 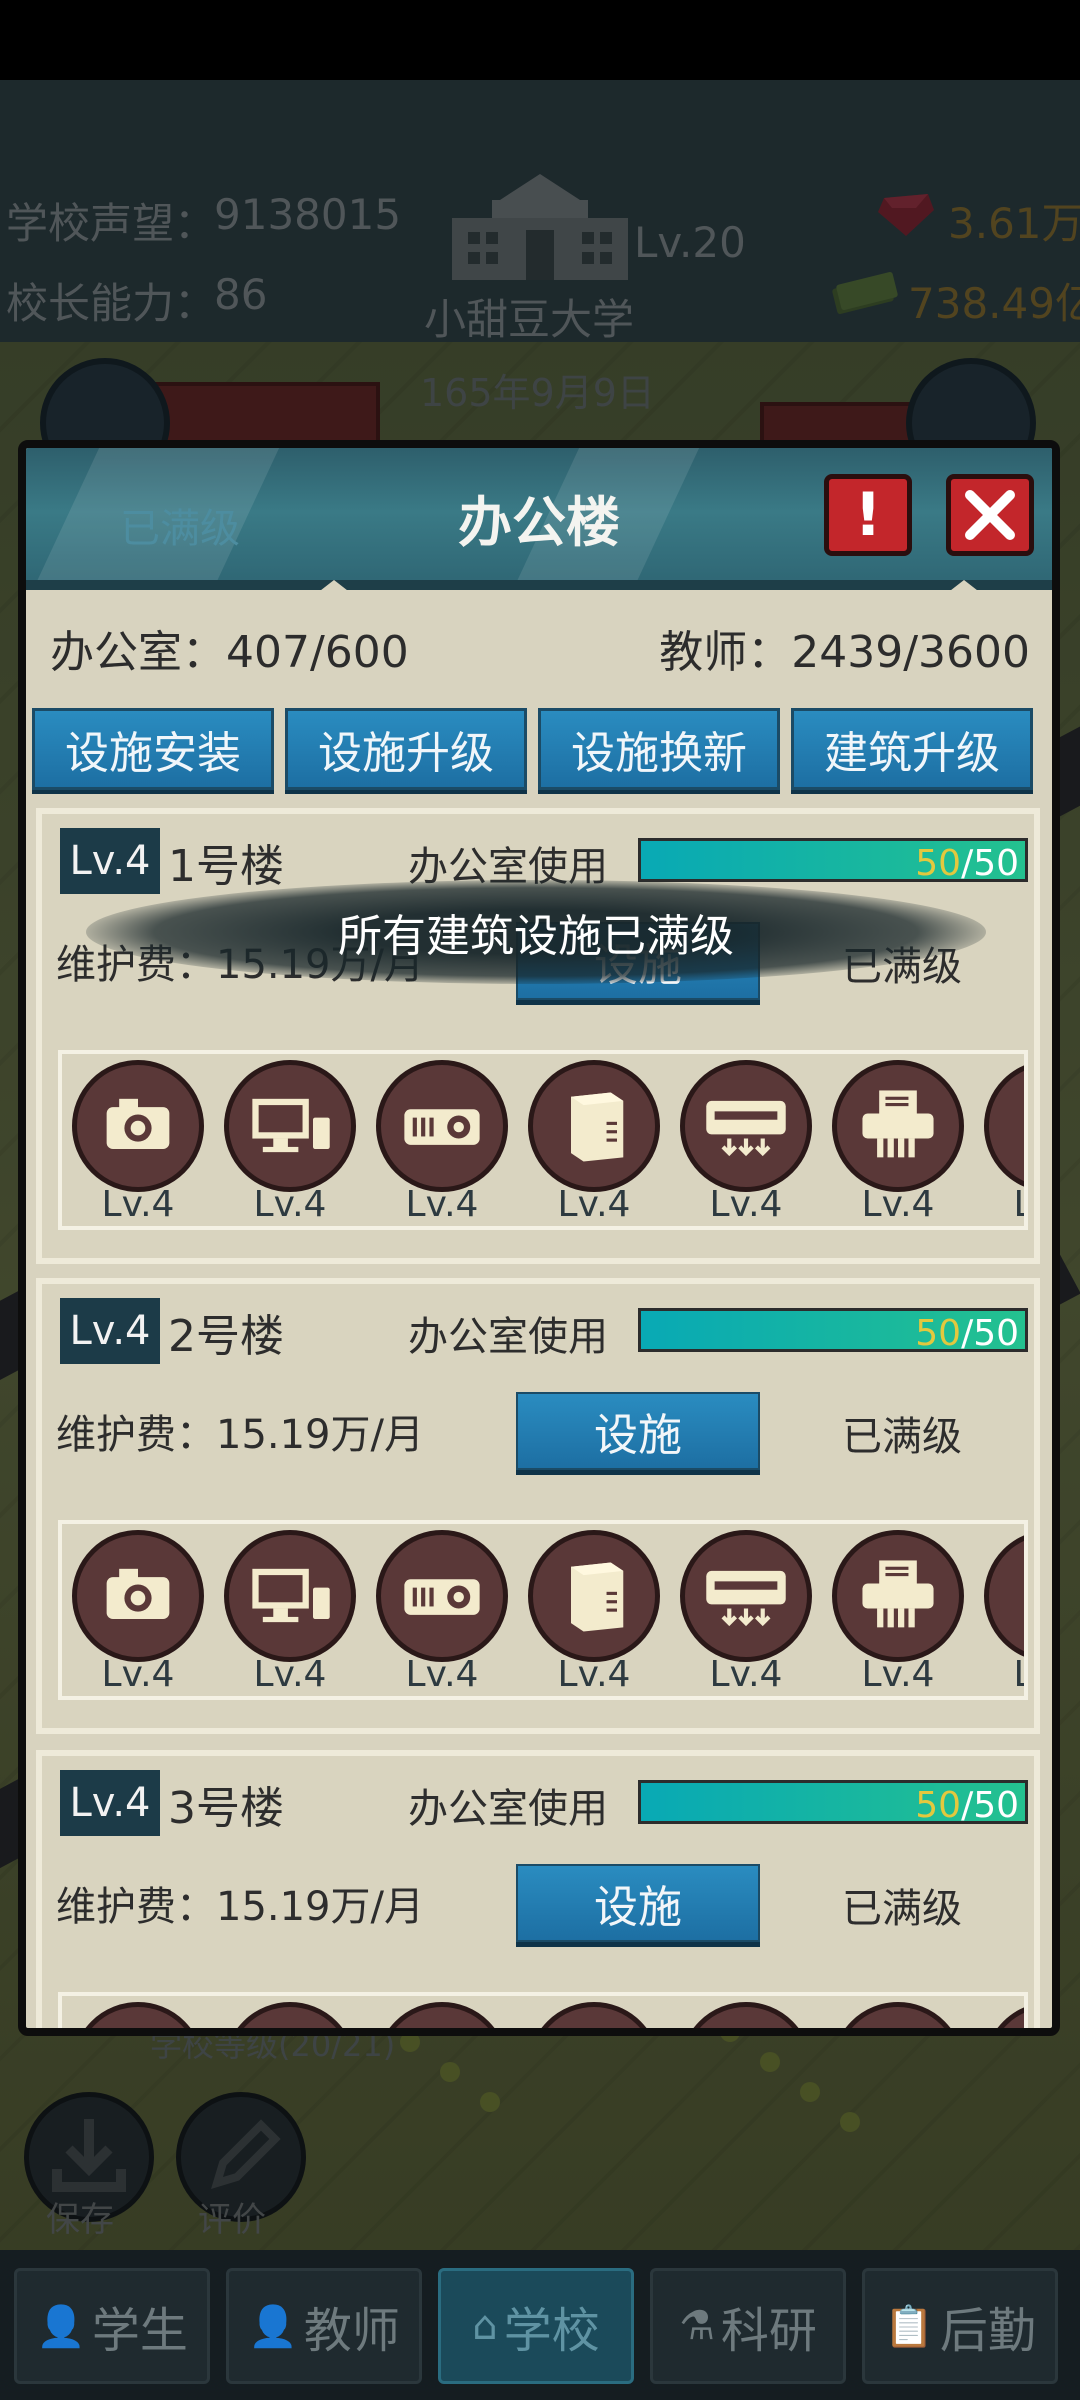 I want to click on nav-tab-teachers: 👤 教师, so click(x=324, y=2326).